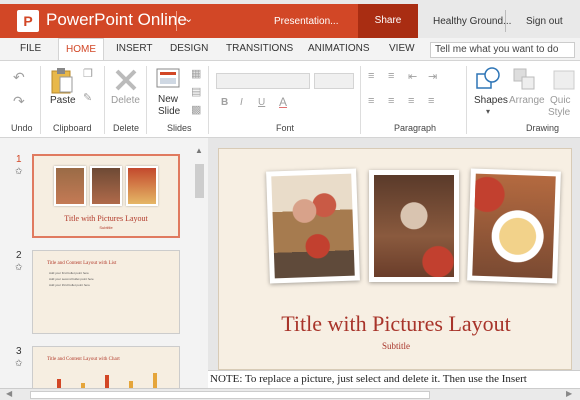 The image size is (580, 400). Describe the element at coordinates (9, 393) in the screenshot. I see `scroll-left-icon: ◀` at that location.